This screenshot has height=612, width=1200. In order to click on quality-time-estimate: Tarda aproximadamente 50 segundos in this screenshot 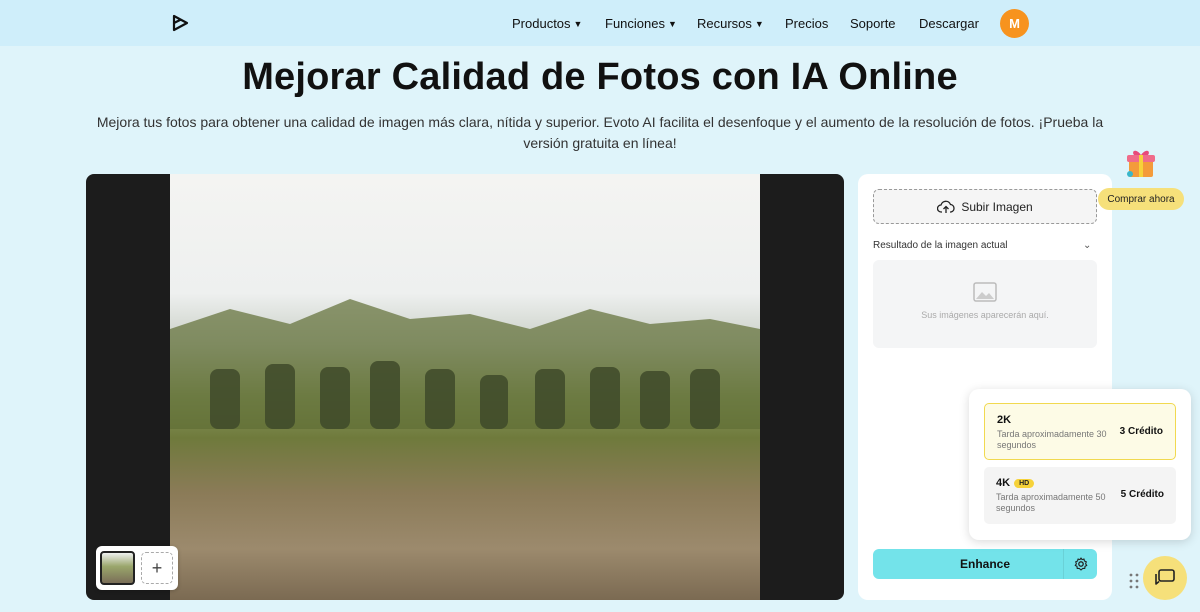, I will do `click(1051, 502)`.